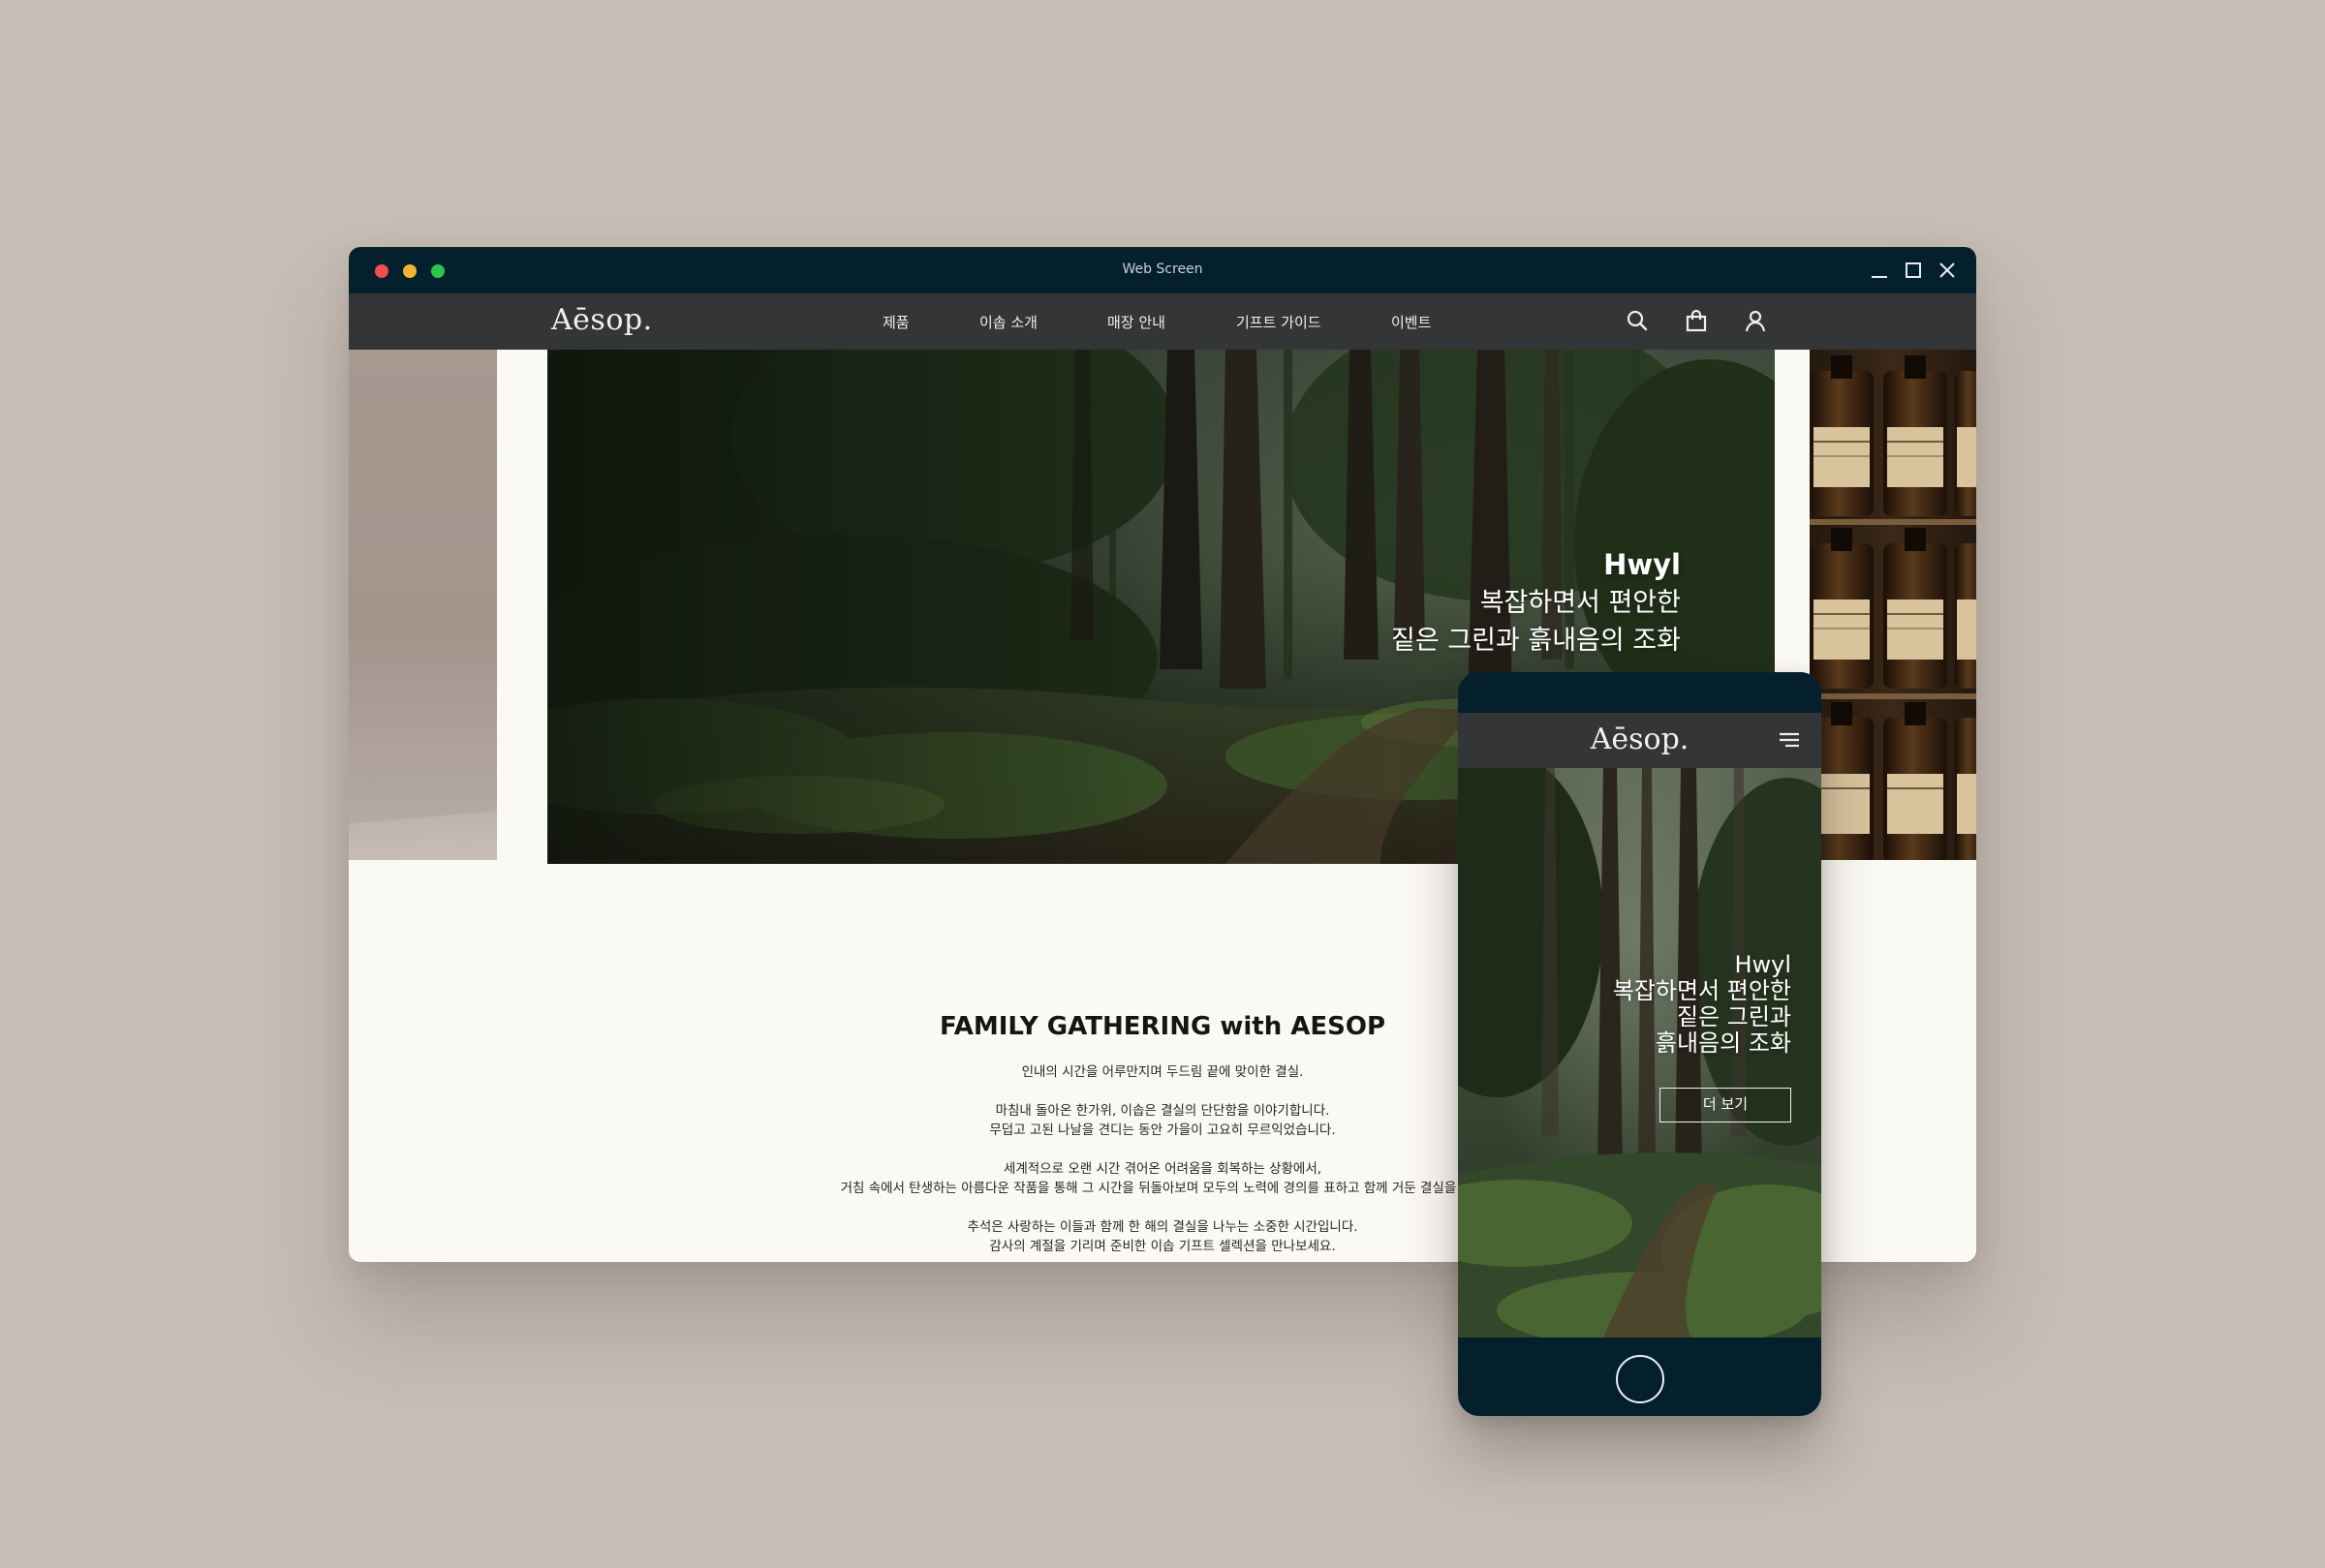  I want to click on shopping-bag-icon, so click(1696, 320).